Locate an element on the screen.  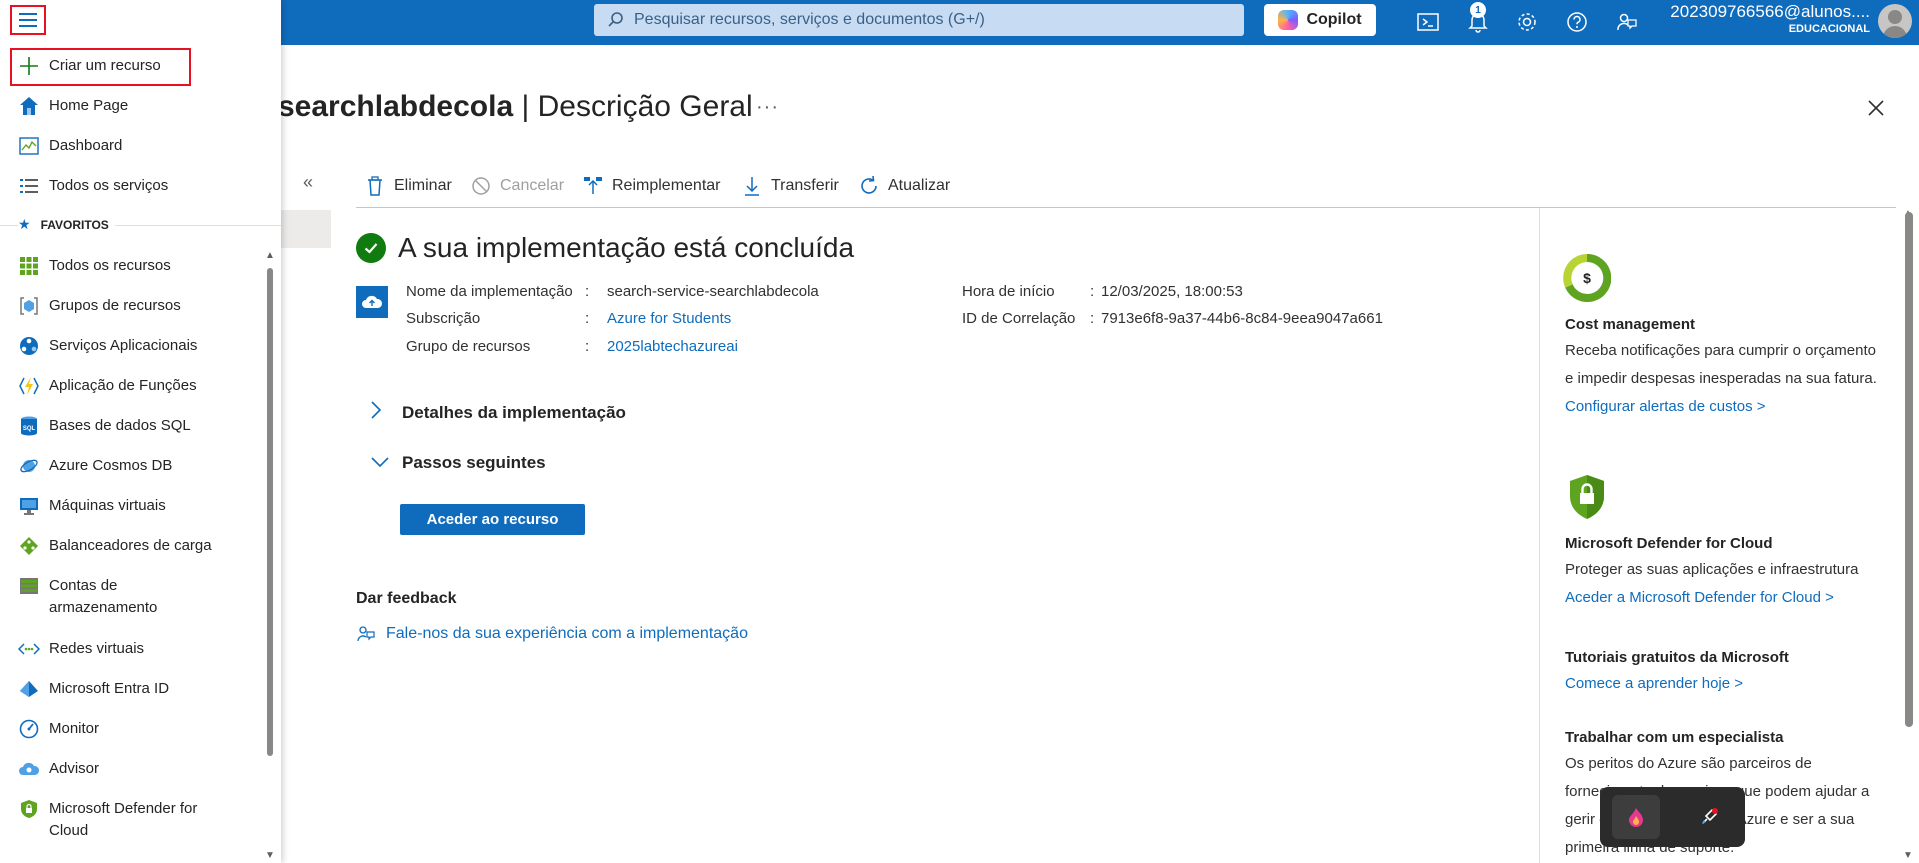
start-time-label: Hora de início is located at coordinates (1008, 291).